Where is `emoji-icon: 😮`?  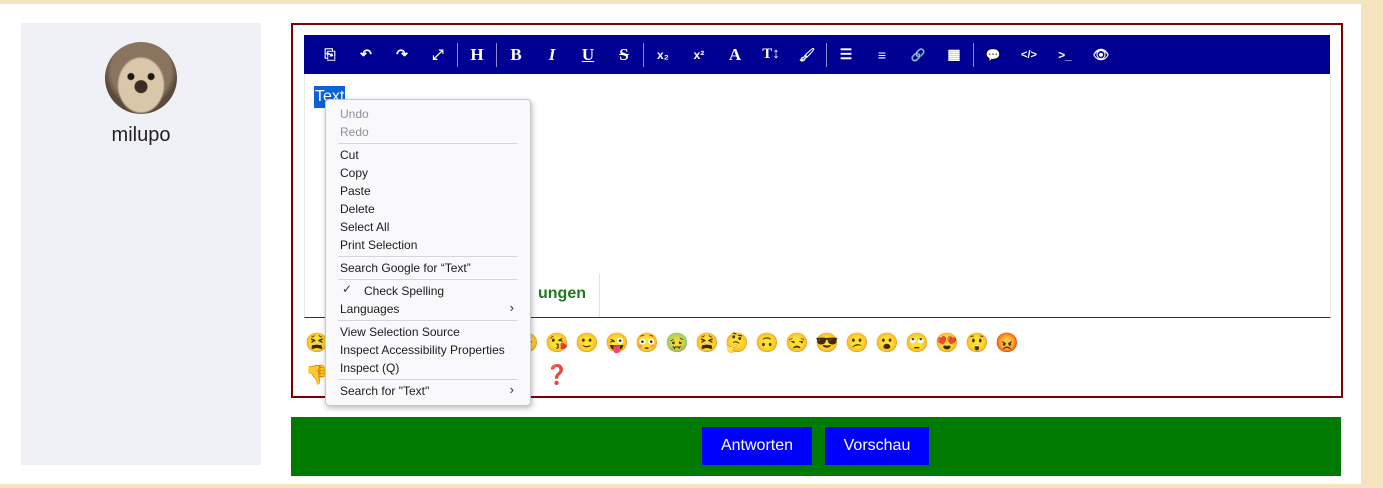 emoji-icon: 😮 is located at coordinates (887, 343).